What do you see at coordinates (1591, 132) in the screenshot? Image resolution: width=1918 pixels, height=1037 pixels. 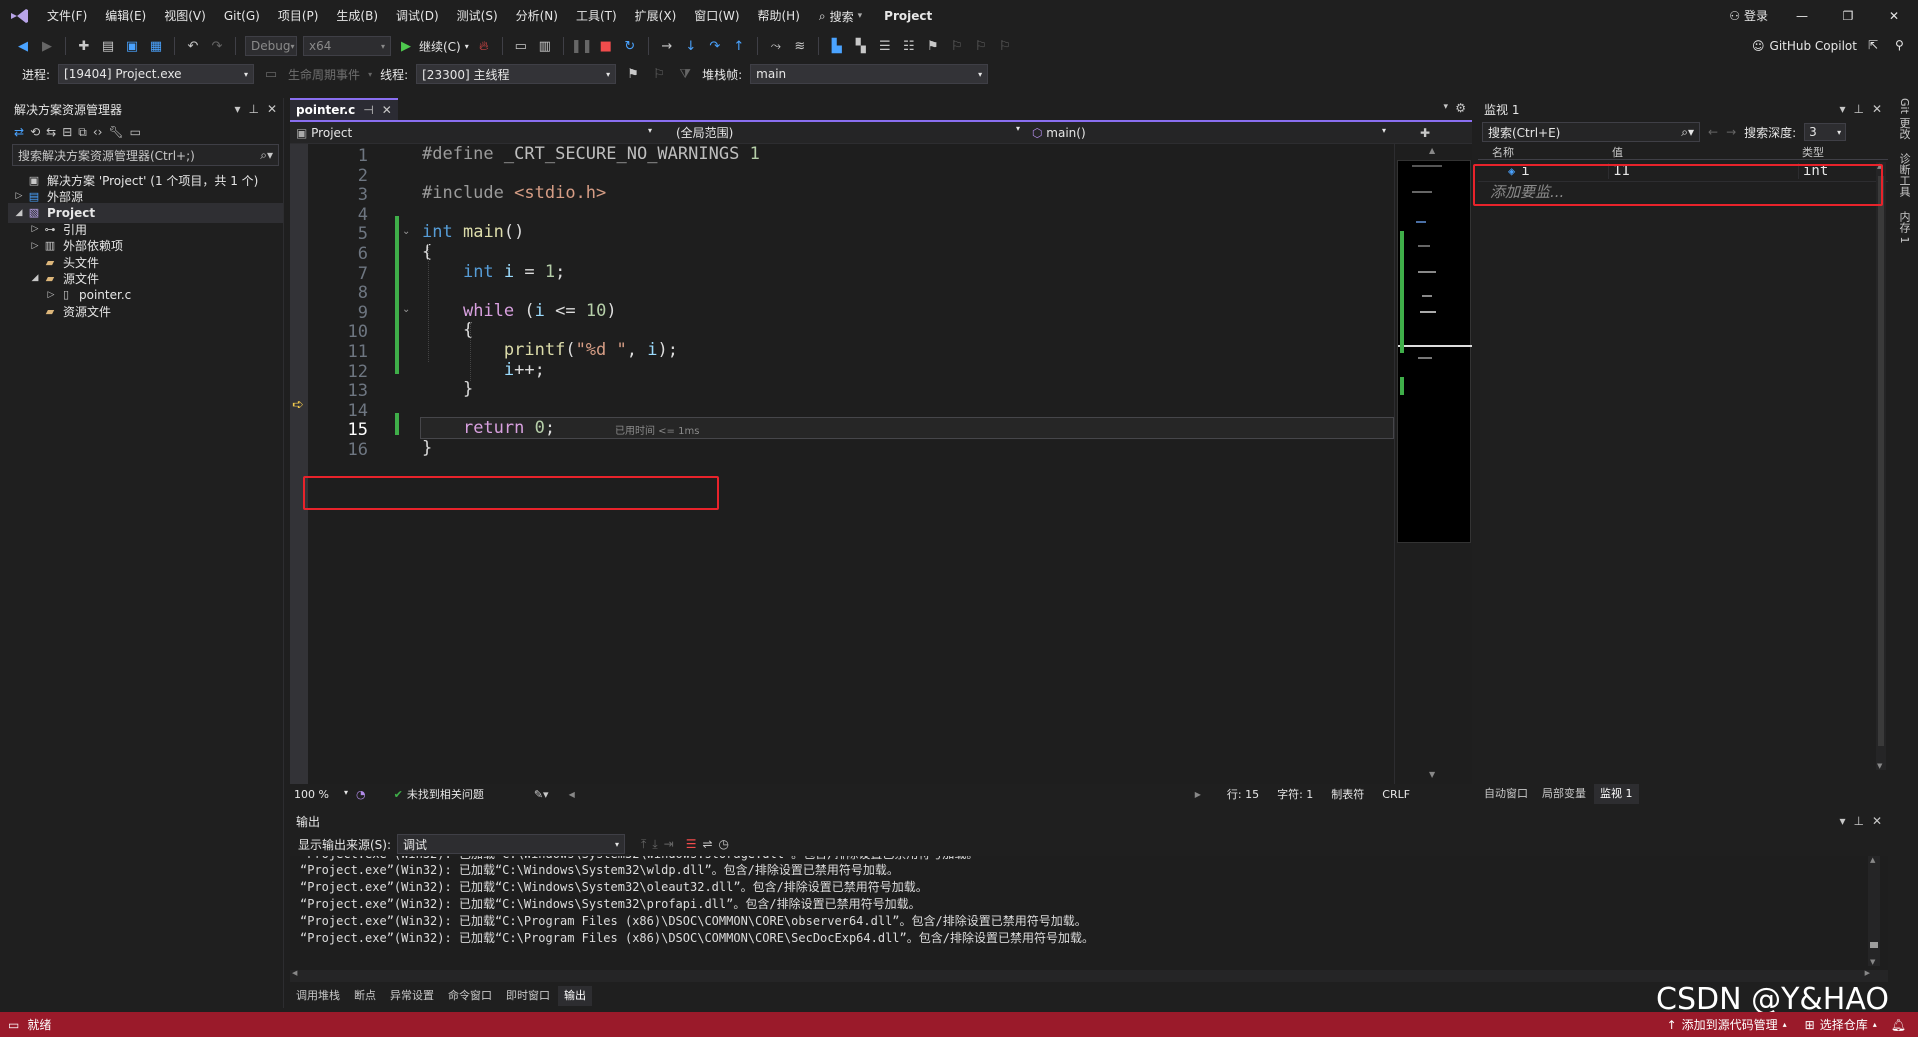 I see `watch-search-input: 搜索(Ctrl+E) ⌕▾` at bounding box center [1591, 132].